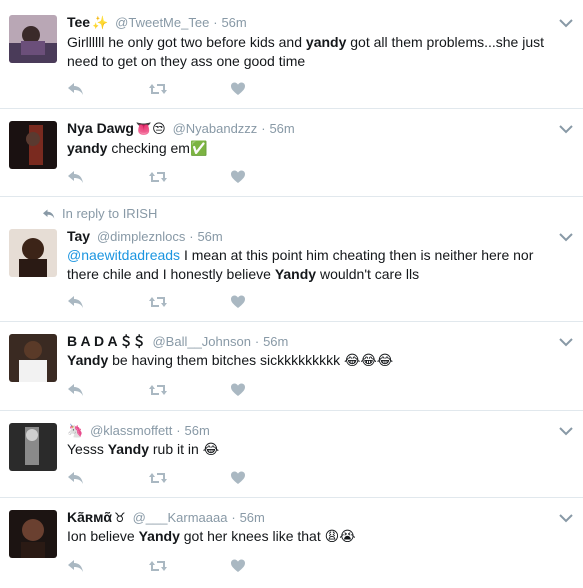 The image size is (583, 588). What do you see at coordinates (141, 236) in the screenshot?
I see `user-handle: @dimpleznlocs` at bounding box center [141, 236].